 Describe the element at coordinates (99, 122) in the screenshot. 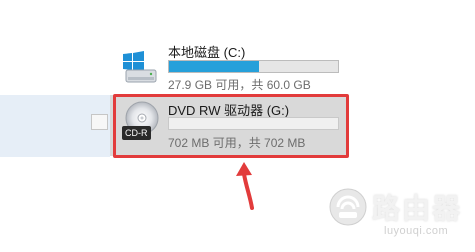

I see `adjacent-drive-bar-edge` at that location.